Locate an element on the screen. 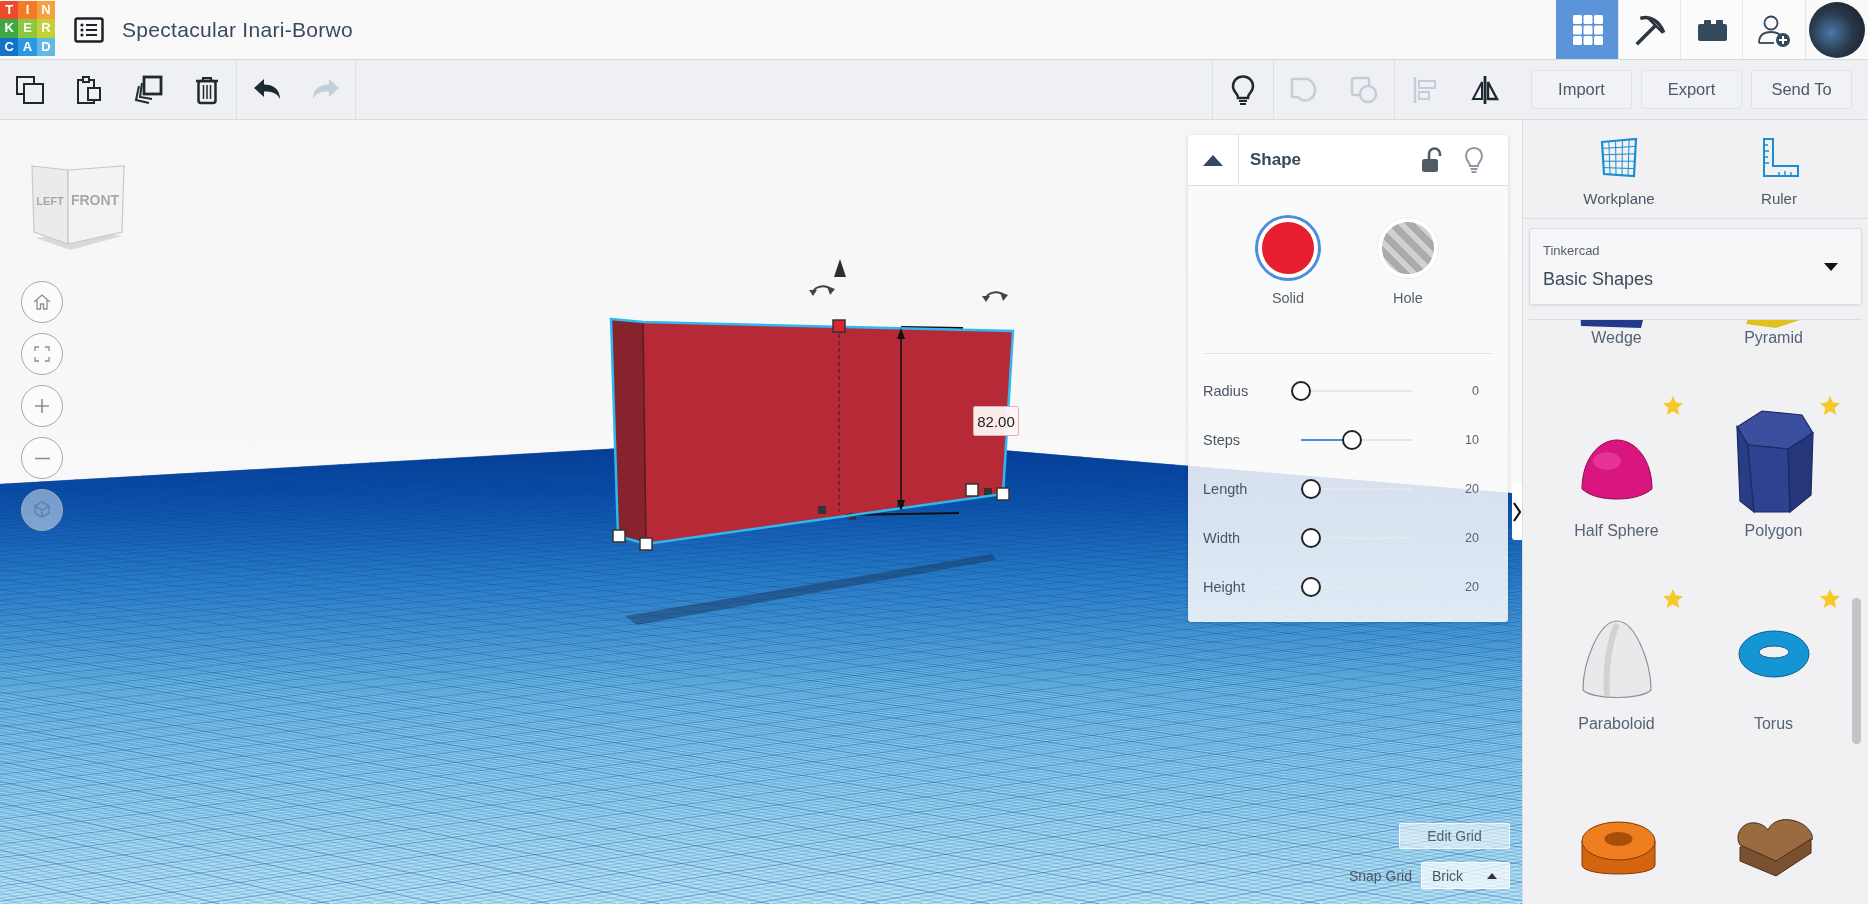 This screenshot has height=904, width=1868. solid-option: Solid is located at coordinates (1288, 263).